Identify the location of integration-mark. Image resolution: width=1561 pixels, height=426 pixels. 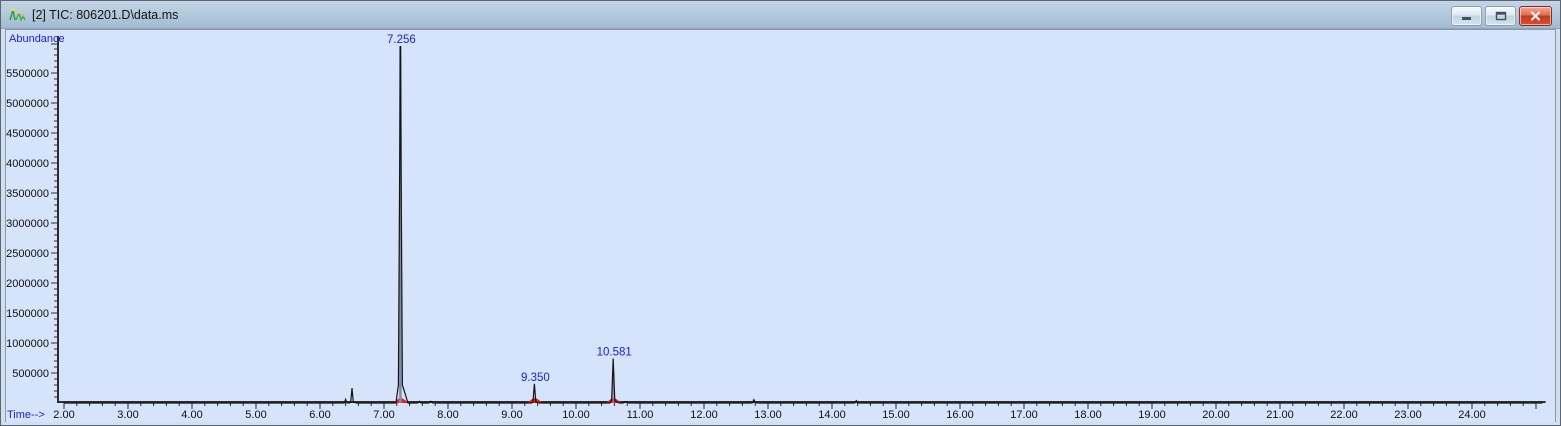
(614, 400).